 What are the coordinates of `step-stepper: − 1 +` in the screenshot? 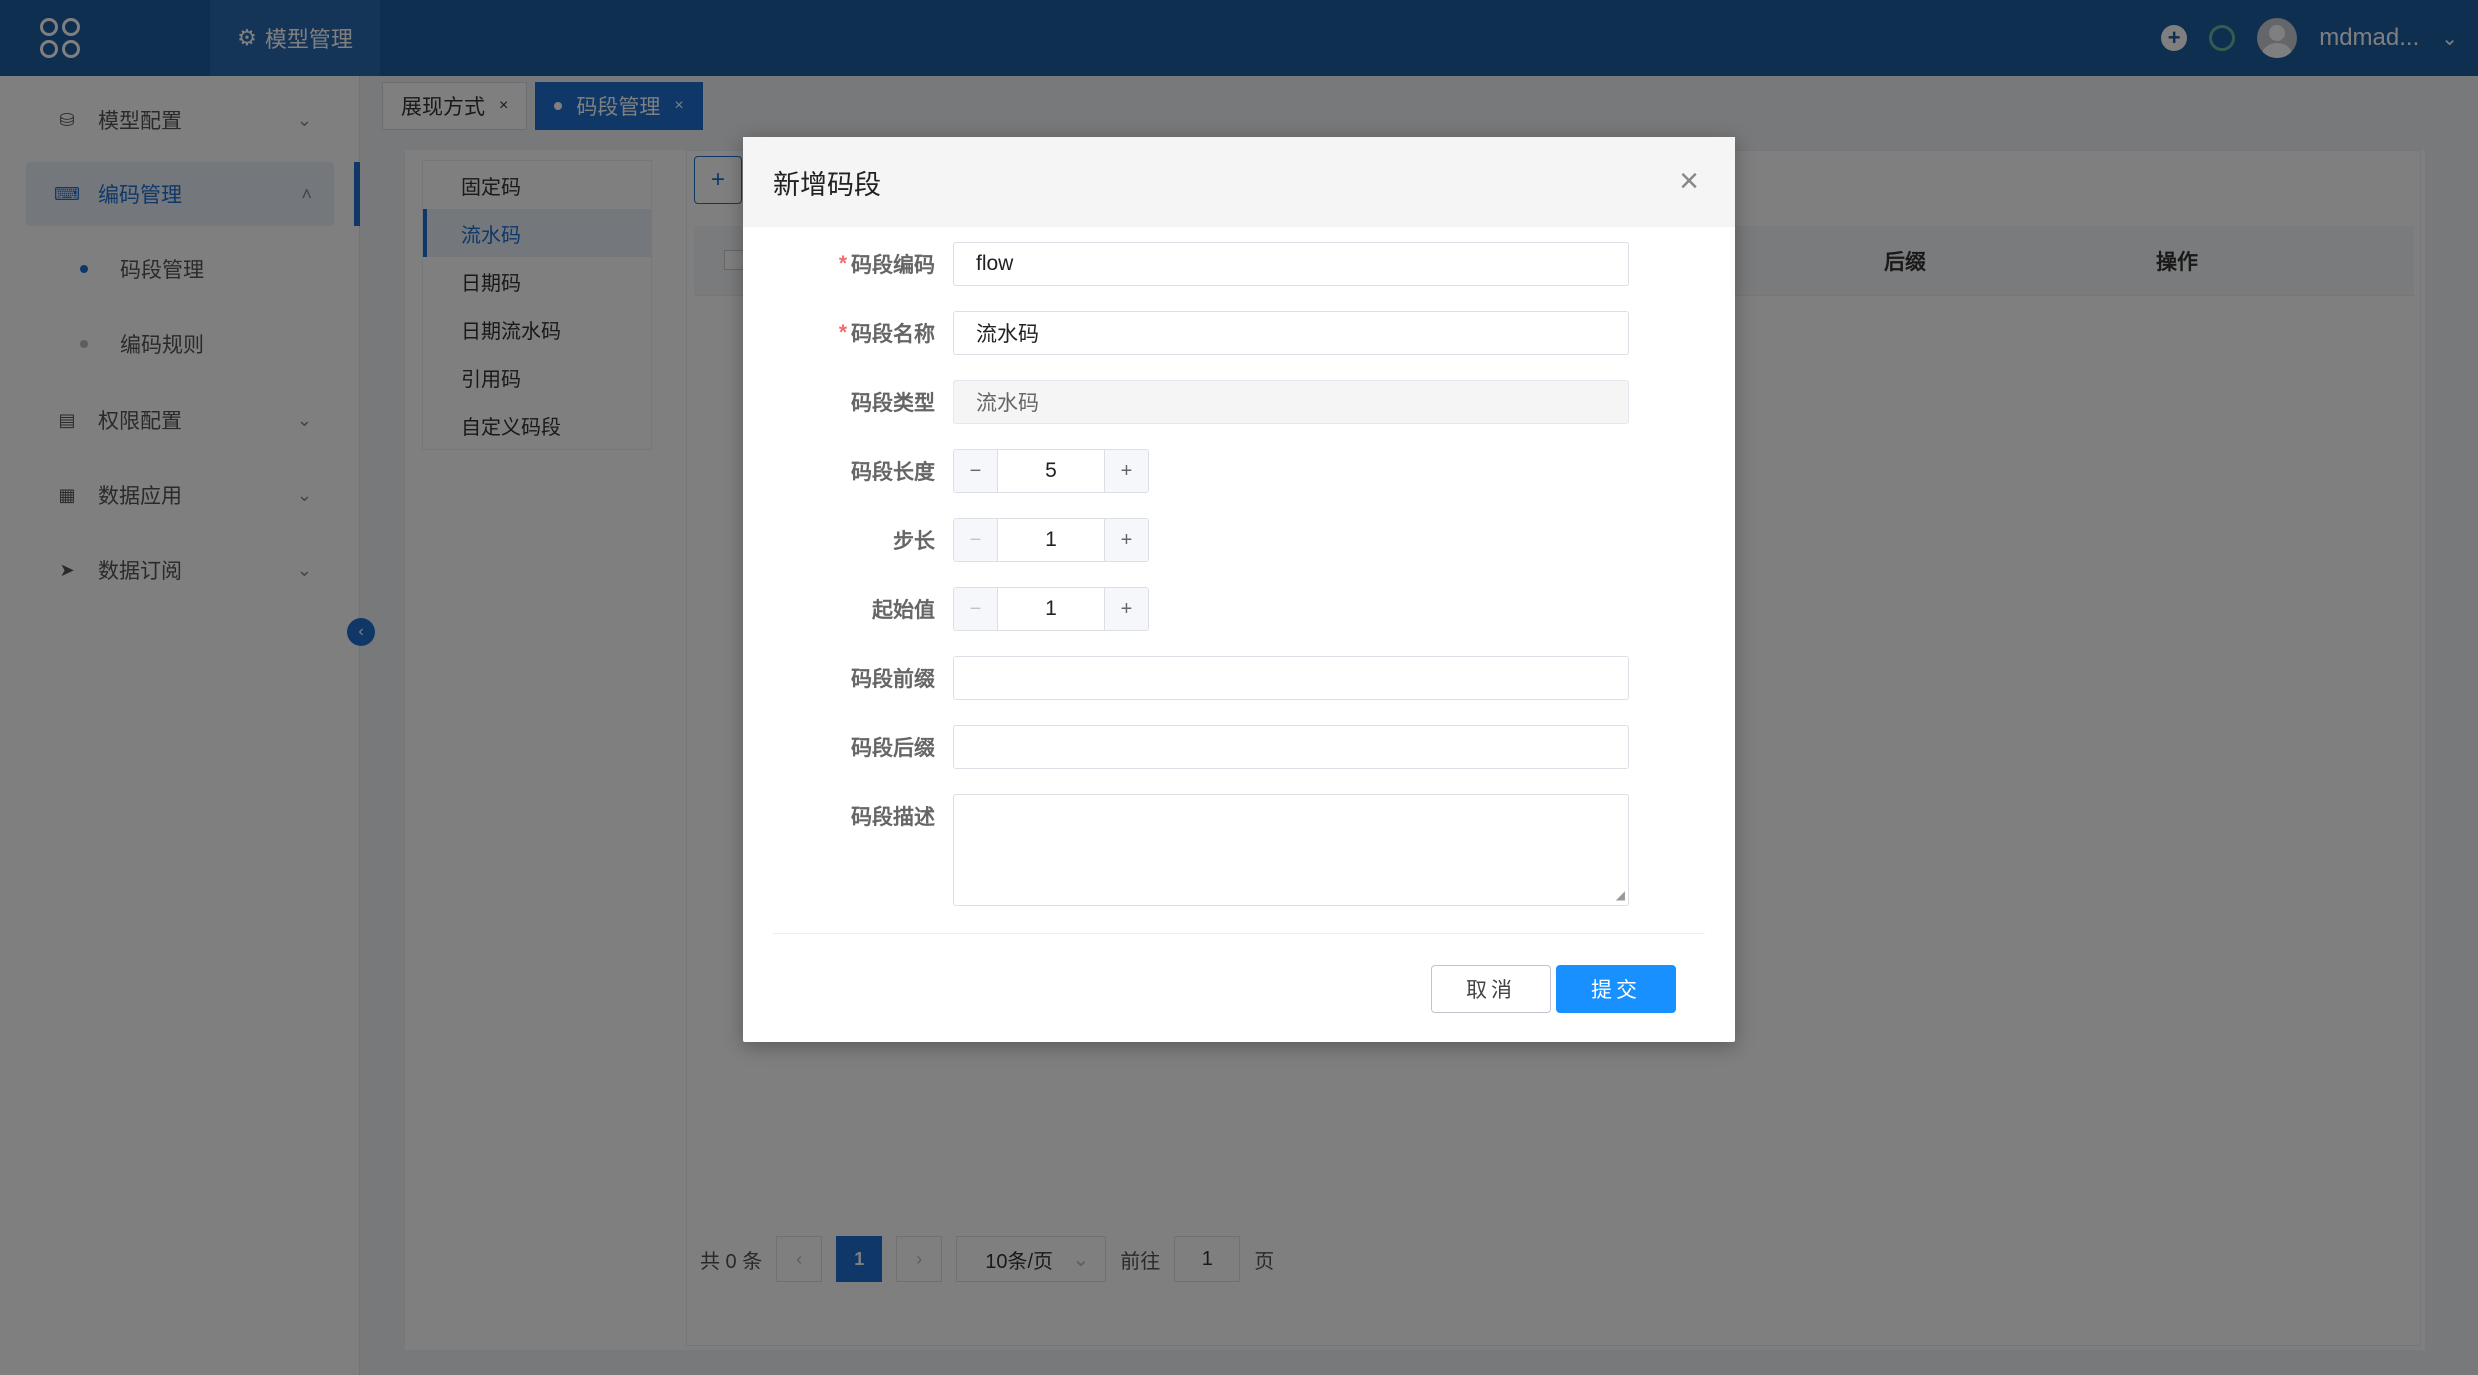 It's located at (1051, 540).